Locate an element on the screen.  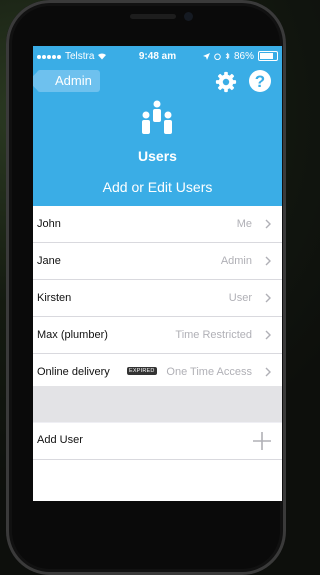
front-camera is located at coordinates (188, 16).